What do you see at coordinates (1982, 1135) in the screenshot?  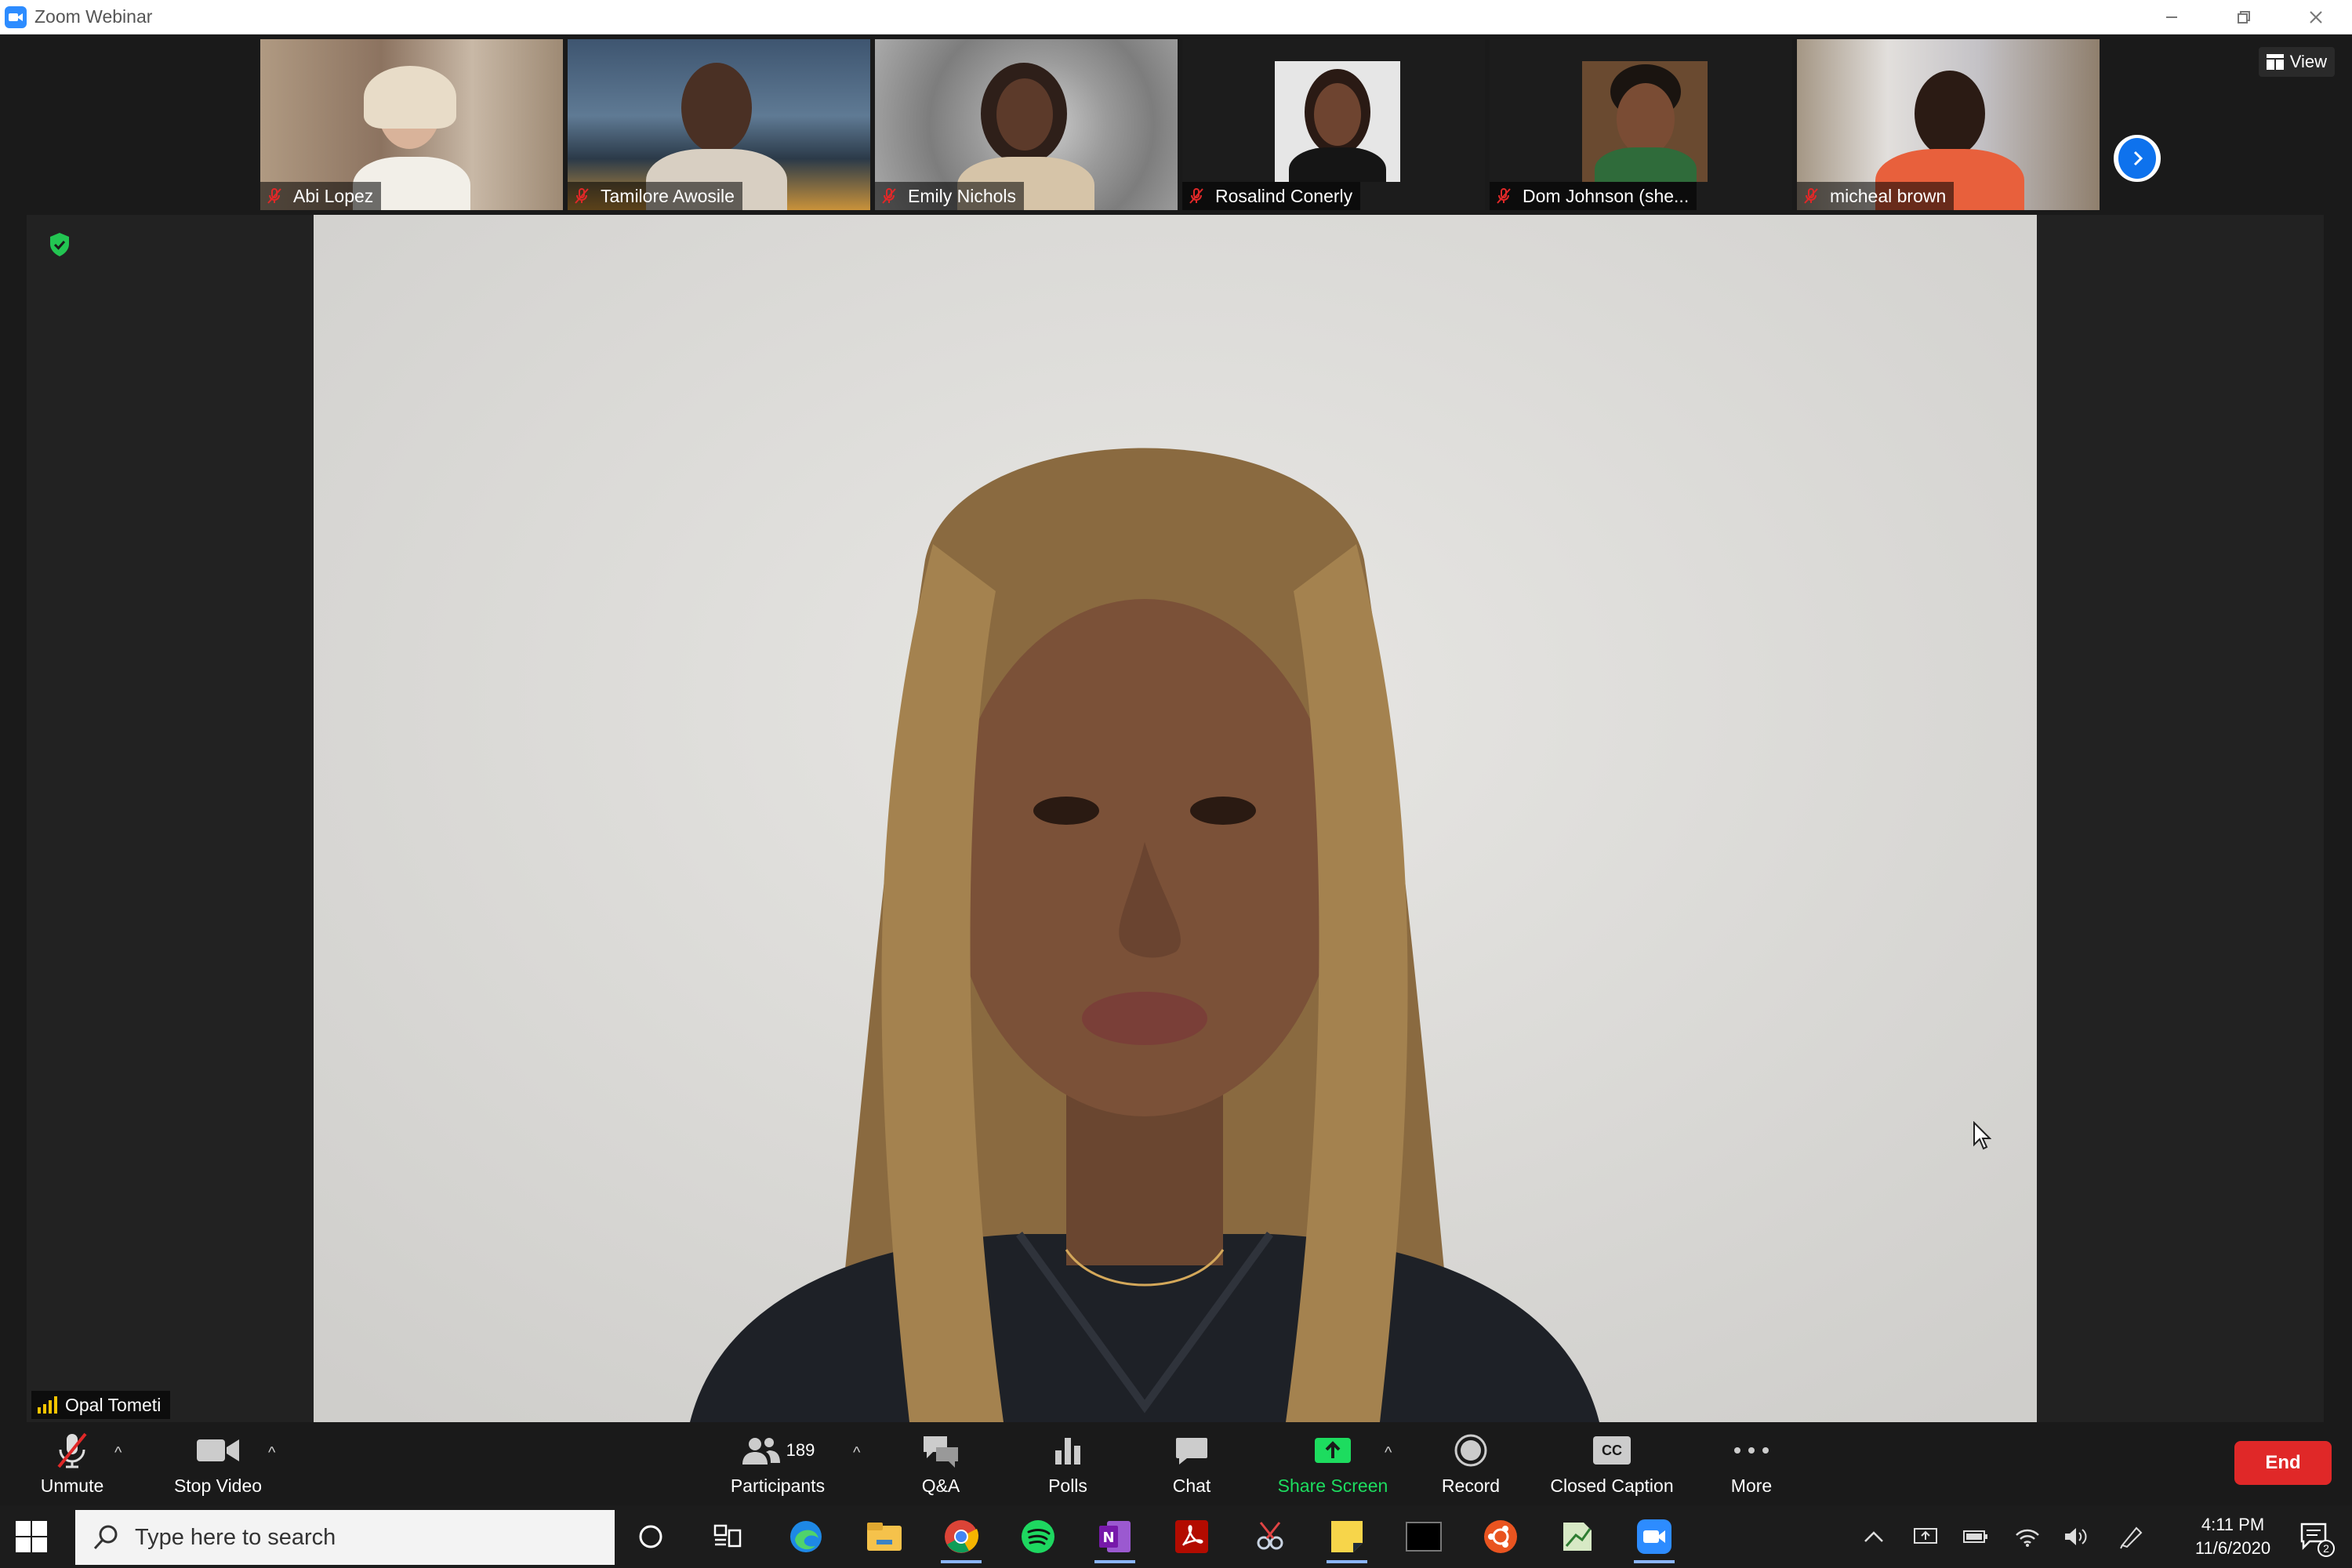 I see `mouse-cursor-icon` at bounding box center [1982, 1135].